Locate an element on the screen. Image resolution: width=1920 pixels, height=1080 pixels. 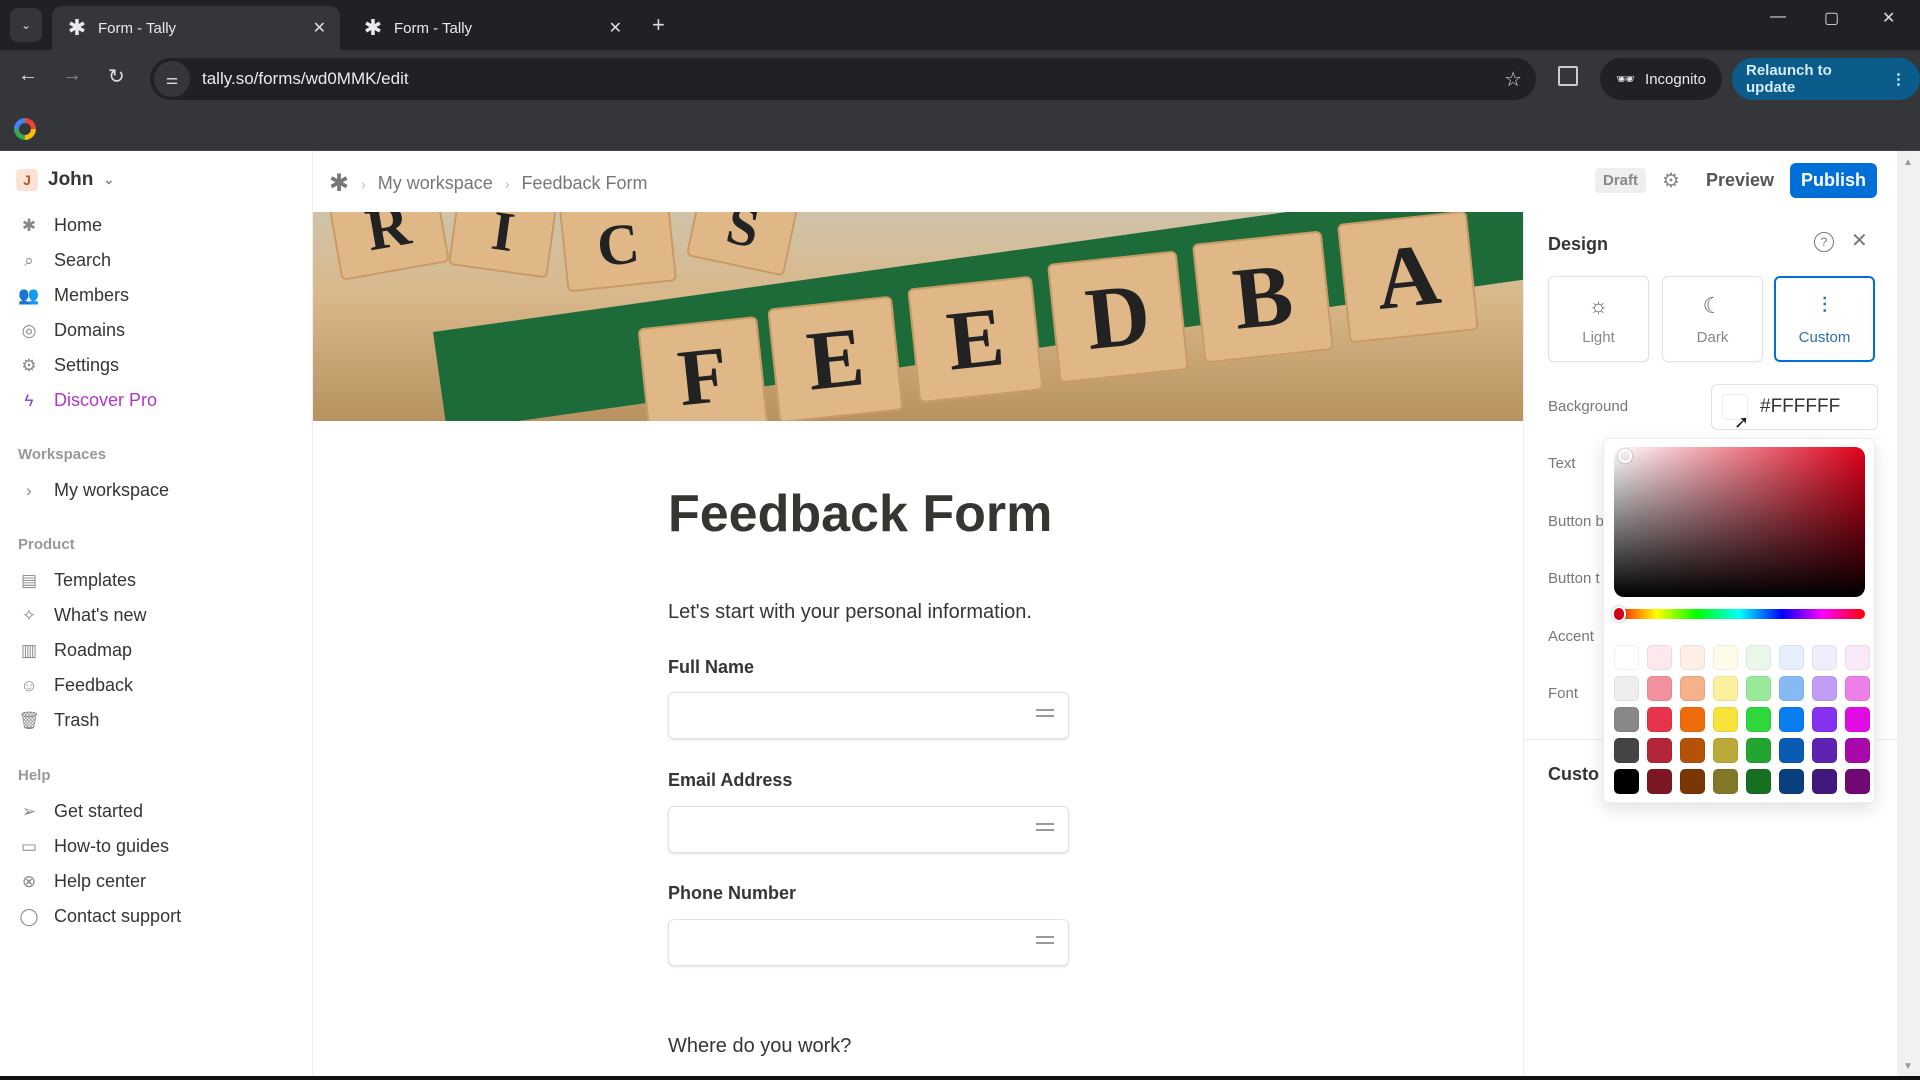
field-label-full-name: Full Name is located at coordinates (711, 667).